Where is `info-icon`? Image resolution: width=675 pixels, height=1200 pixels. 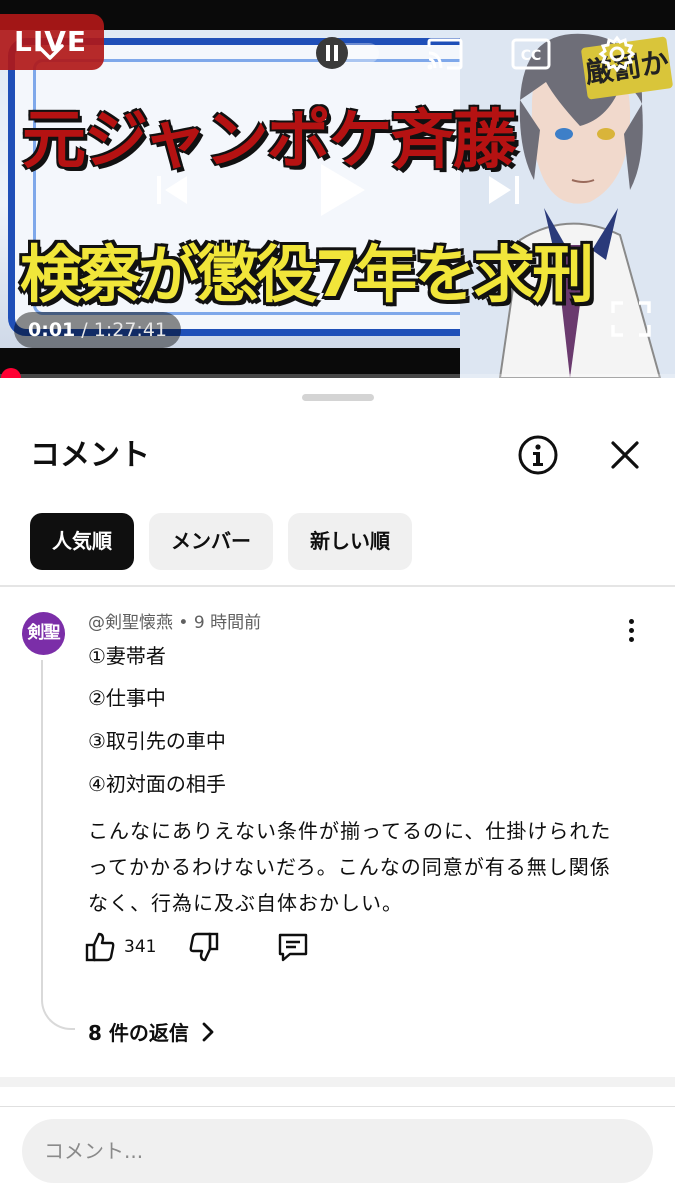 info-icon is located at coordinates (538, 455).